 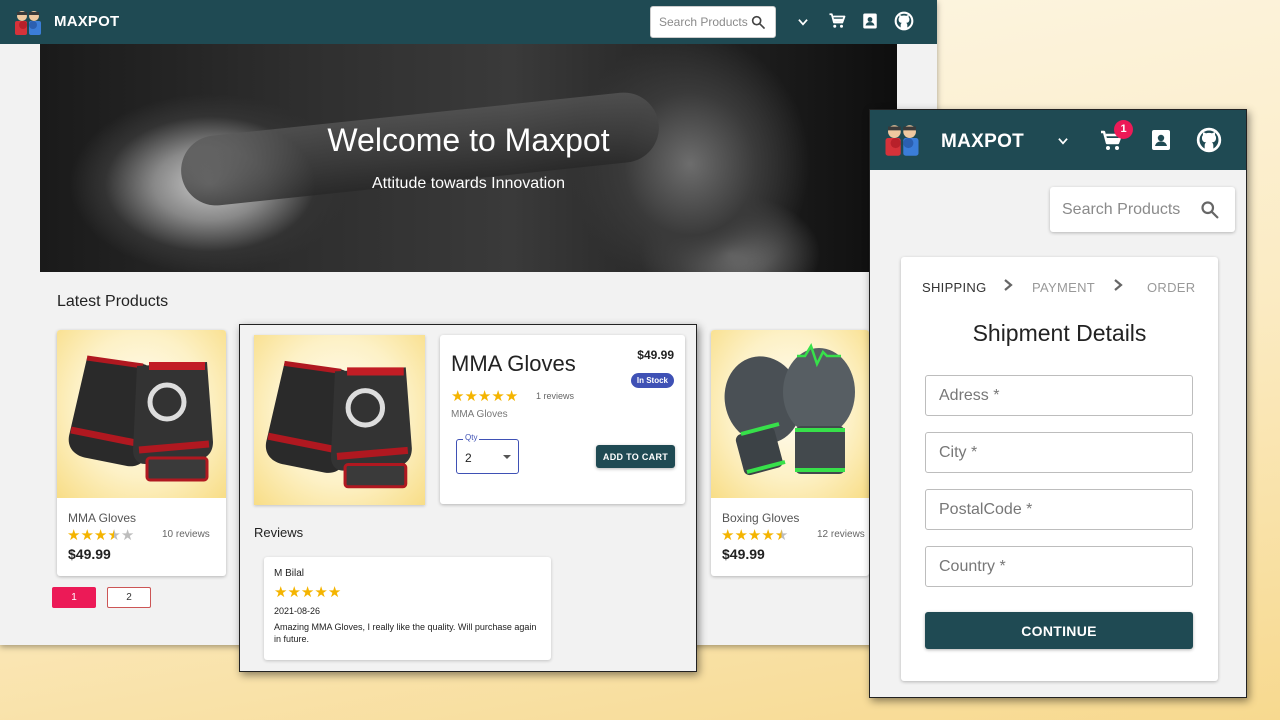 What do you see at coordinates (468, 22) in the screenshot?
I see `navbar: MAXPOT` at bounding box center [468, 22].